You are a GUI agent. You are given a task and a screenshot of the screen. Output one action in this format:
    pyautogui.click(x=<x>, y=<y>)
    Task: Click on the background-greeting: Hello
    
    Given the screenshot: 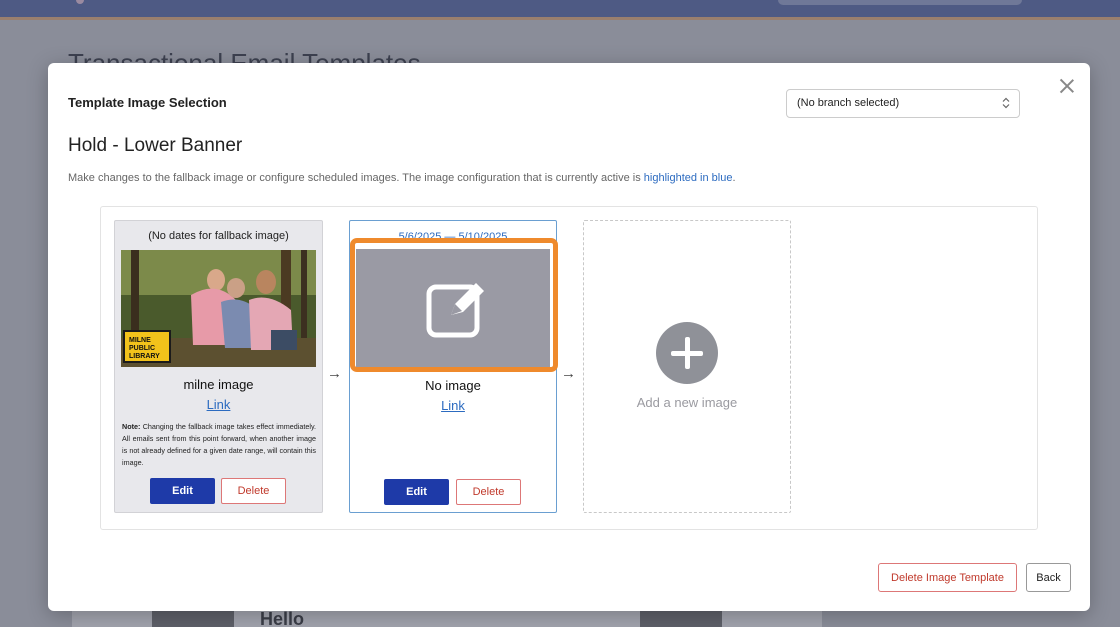 What is the action you would take?
    pyautogui.click(x=282, y=618)
    